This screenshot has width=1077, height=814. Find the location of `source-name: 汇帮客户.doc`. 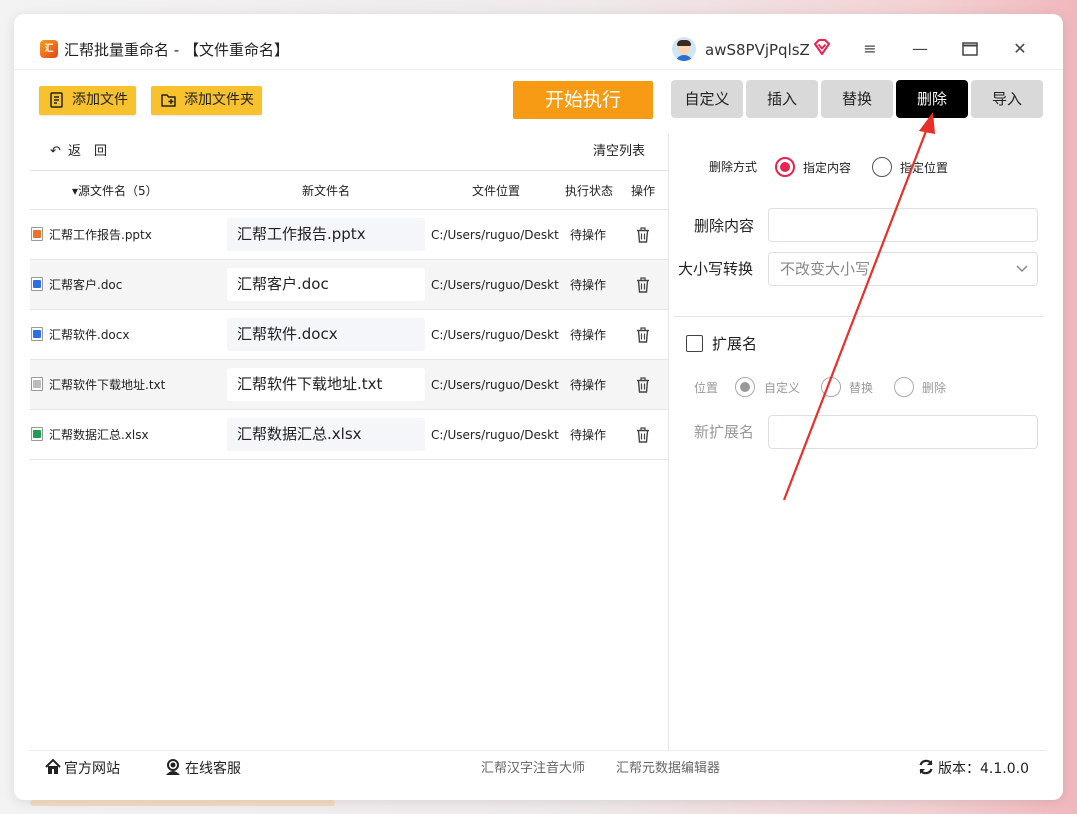

source-name: 汇帮客户.doc is located at coordinates (86, 285).